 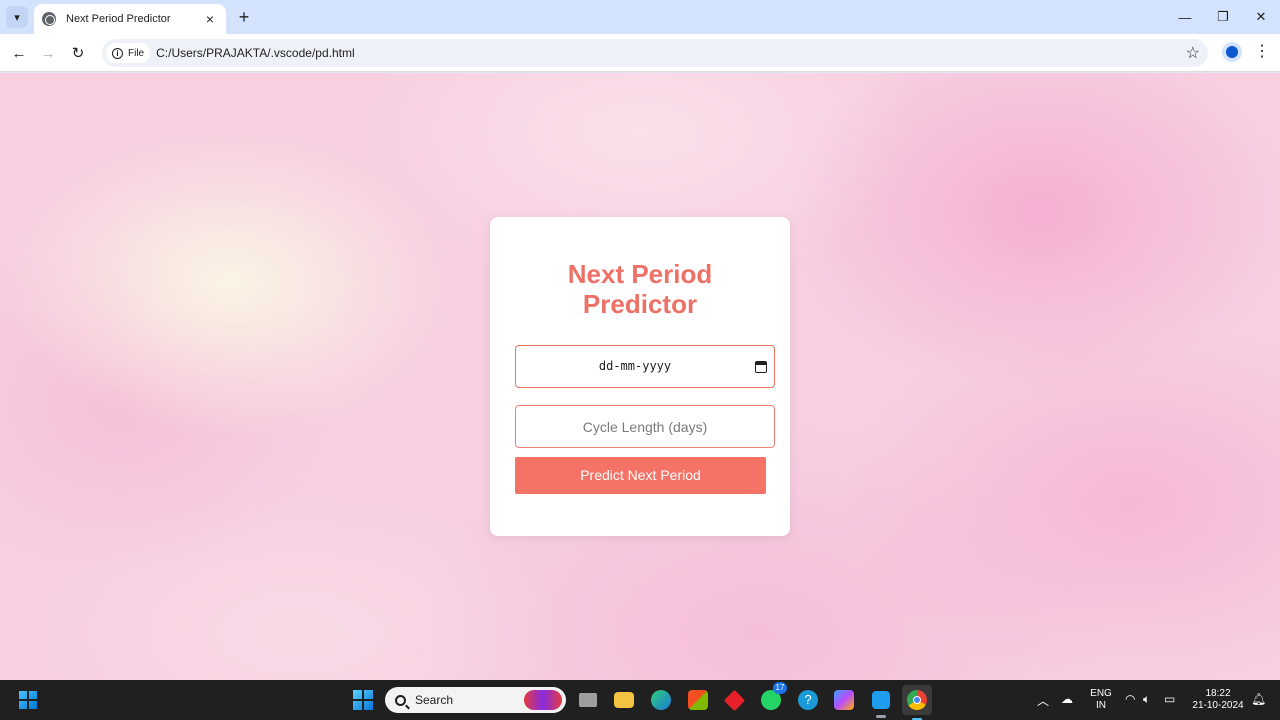 What do you see at coordinates (1232, 52) in the screenshot?
I see `profile-icon` at bounding box center [1232, 52].